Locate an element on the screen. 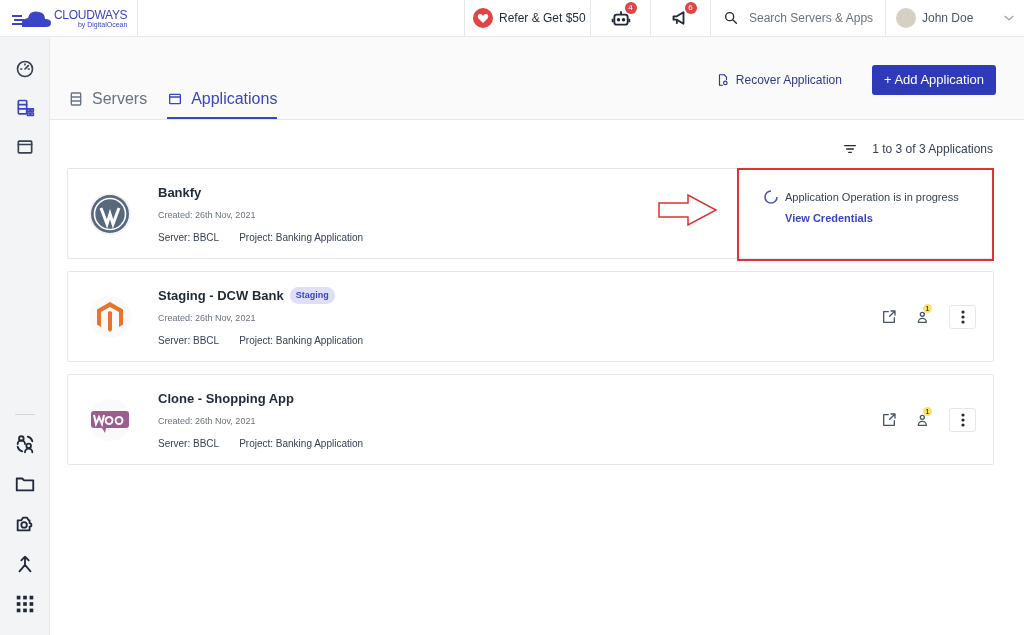  view-credentials-link: View Credentials is located at coordinates (888, 218).